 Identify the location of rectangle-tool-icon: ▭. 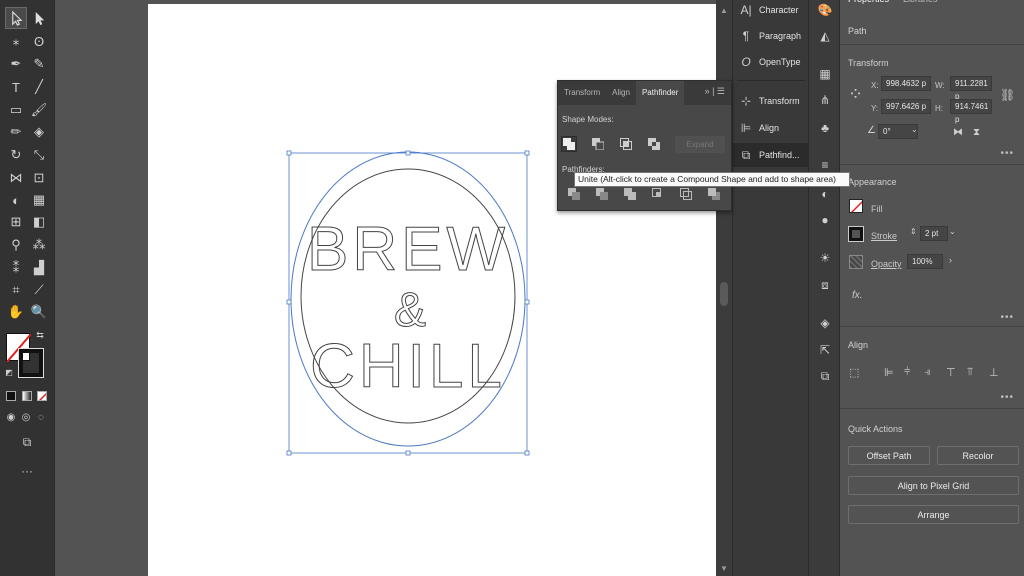
(16, 110).